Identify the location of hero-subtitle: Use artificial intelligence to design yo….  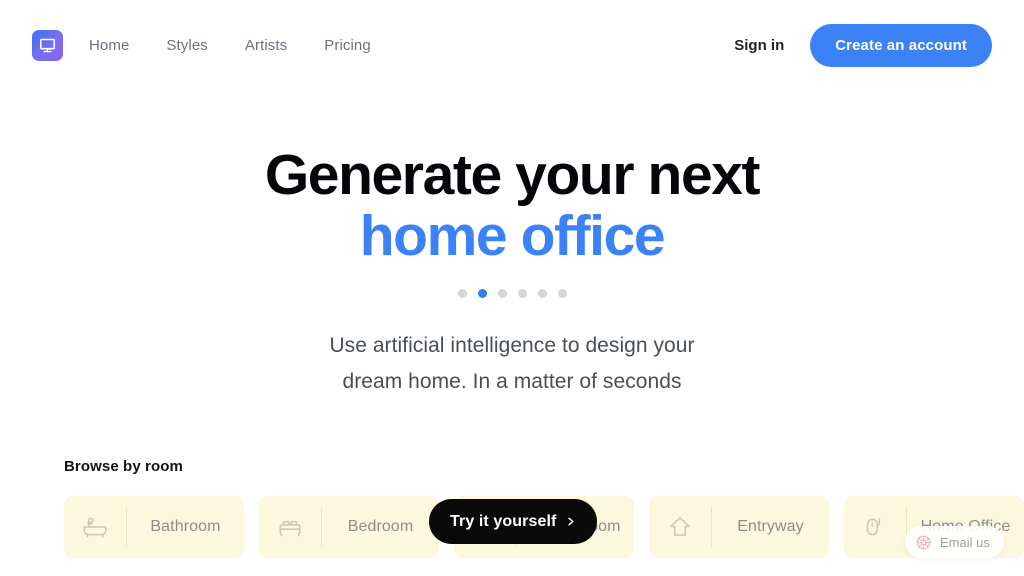
(512, 364).